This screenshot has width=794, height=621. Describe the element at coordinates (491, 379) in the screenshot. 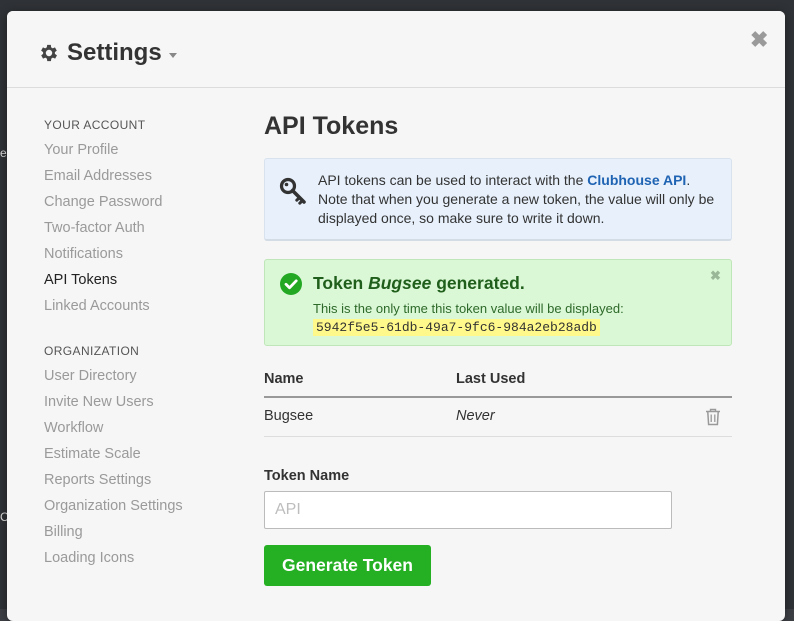

I see `column-header-last-used: Last Used` at that location.